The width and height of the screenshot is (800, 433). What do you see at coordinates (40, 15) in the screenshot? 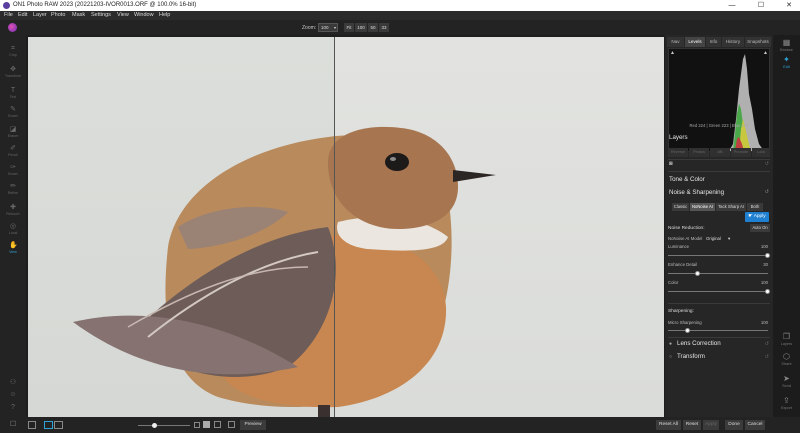
I see `menu-layer: Layer` at bounding box center [40, 15].